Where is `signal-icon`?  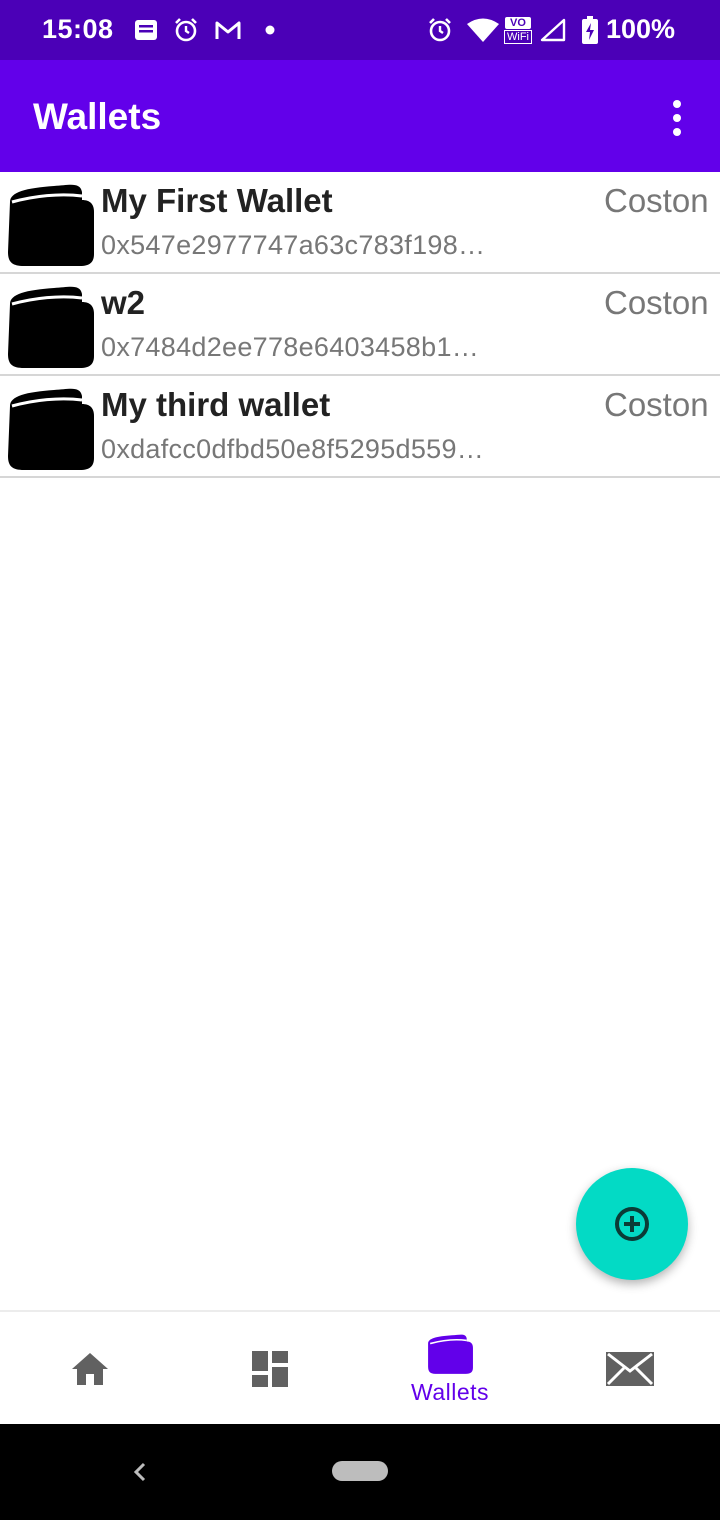 signal-icon is located at coordinates (553, 30).